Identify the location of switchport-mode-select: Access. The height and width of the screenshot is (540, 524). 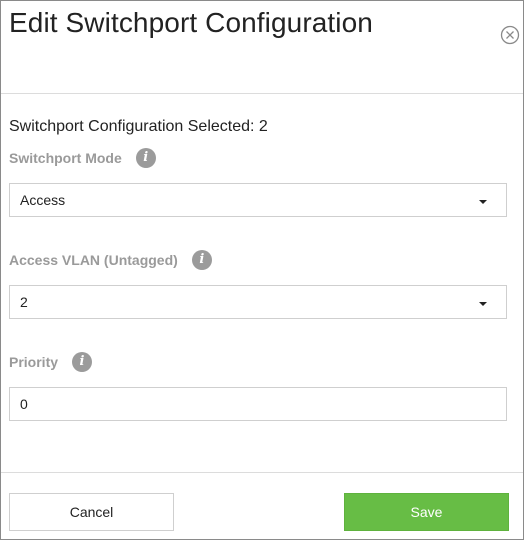
(258, 200).